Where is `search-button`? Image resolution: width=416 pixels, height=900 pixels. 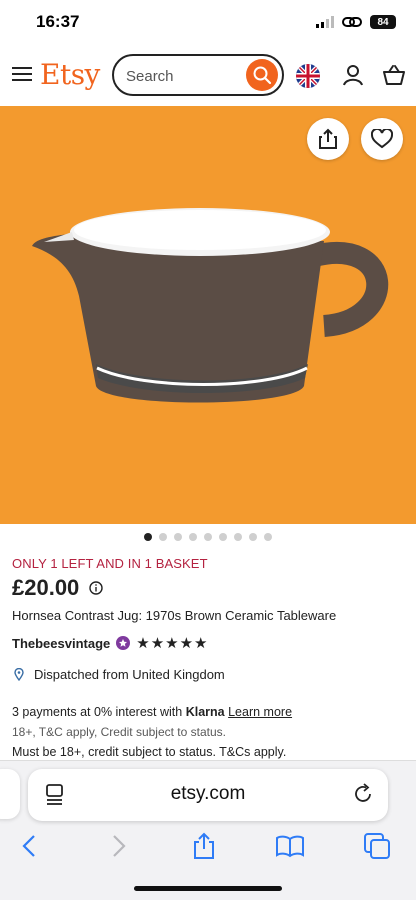 search-button is located at coordinates (262, 75).